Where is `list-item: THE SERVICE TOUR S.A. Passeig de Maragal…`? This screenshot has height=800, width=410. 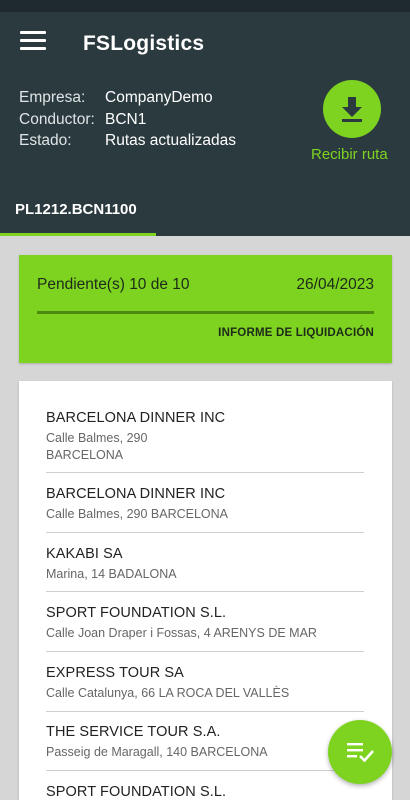 list-item: THE SERVICE TOUR S.A. Passeig de Maragal… is located at coordinates (205, 742).